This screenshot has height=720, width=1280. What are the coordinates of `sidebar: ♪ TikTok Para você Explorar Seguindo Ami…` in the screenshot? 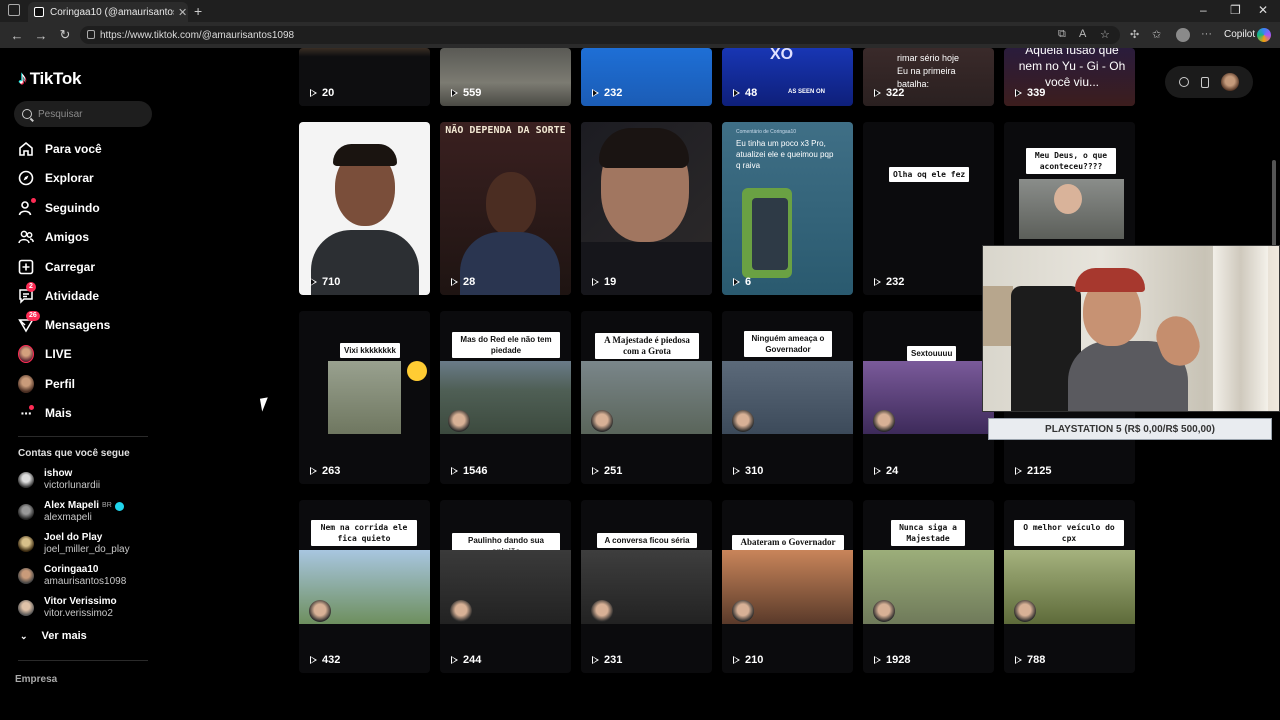 It's located at (84, 368).